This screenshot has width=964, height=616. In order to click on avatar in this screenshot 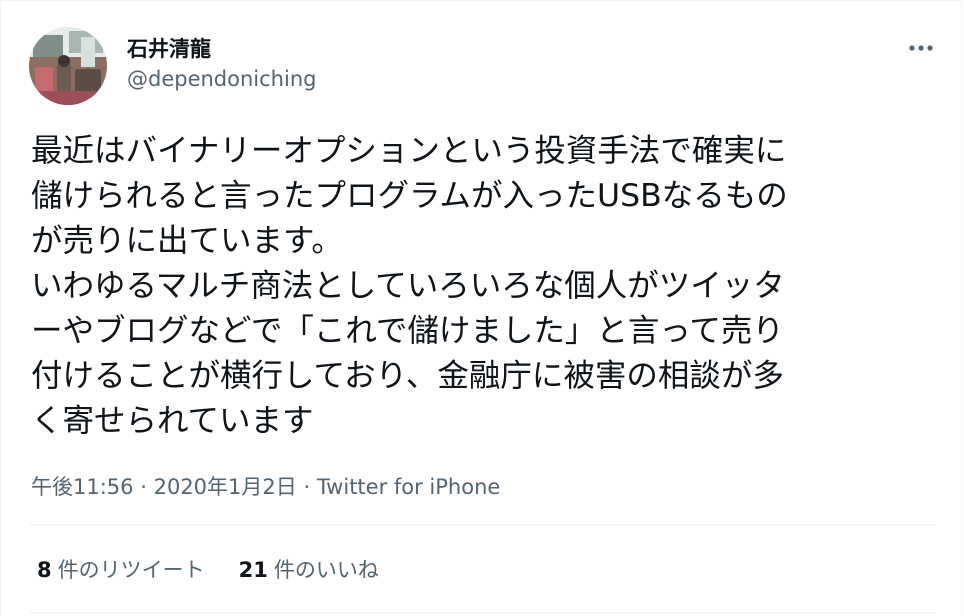, I will do `click(68, 66)`.